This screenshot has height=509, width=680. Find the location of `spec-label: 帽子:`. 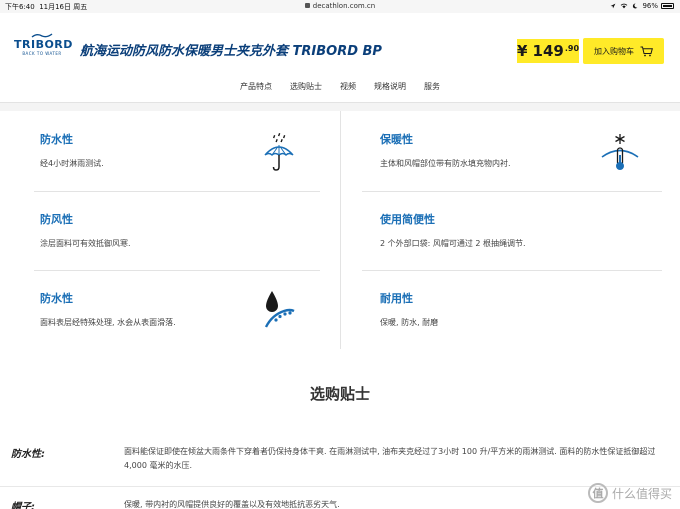

spec-label: 帽子: is located at coordinates (23, 505).